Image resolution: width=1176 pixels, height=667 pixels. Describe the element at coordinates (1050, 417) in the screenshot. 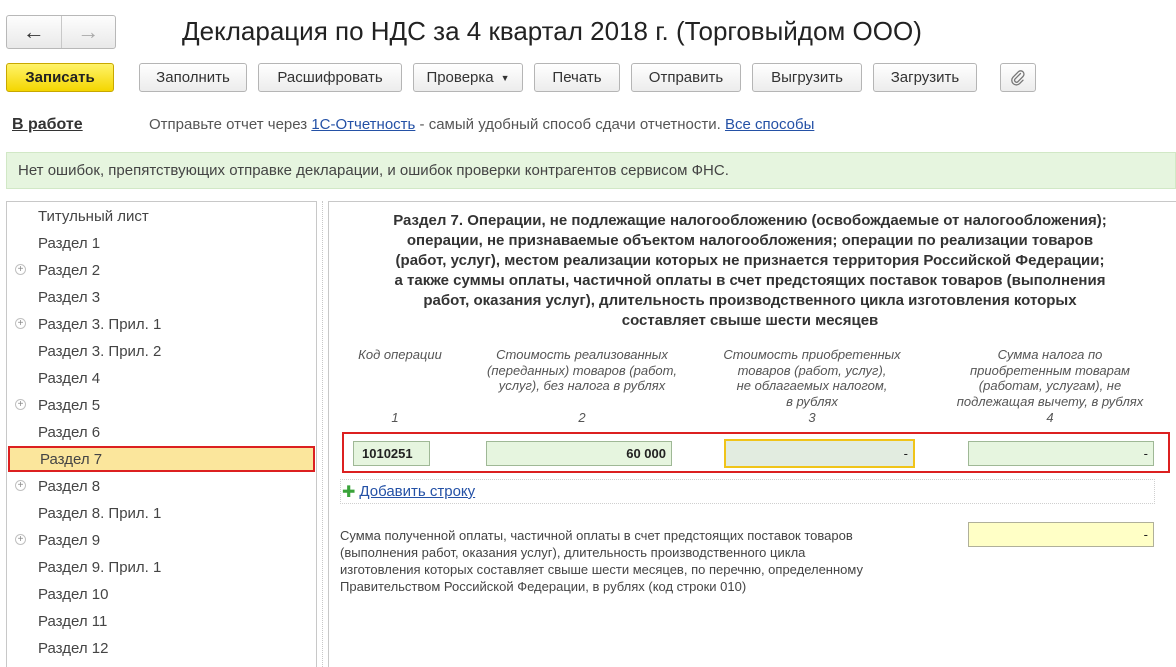

I see `column-number: 4` at that location.